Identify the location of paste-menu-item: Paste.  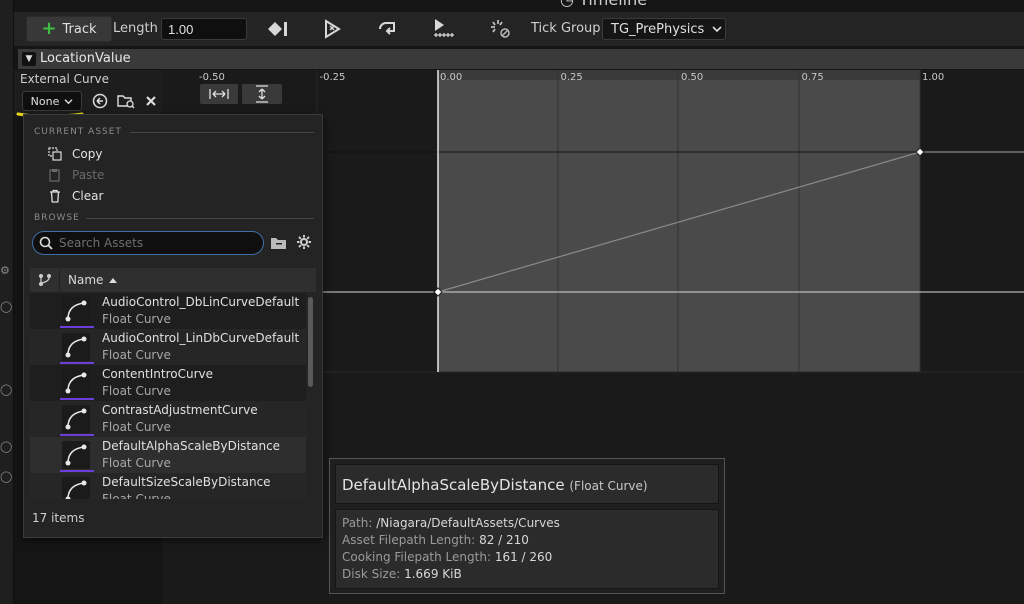
(76, 175).